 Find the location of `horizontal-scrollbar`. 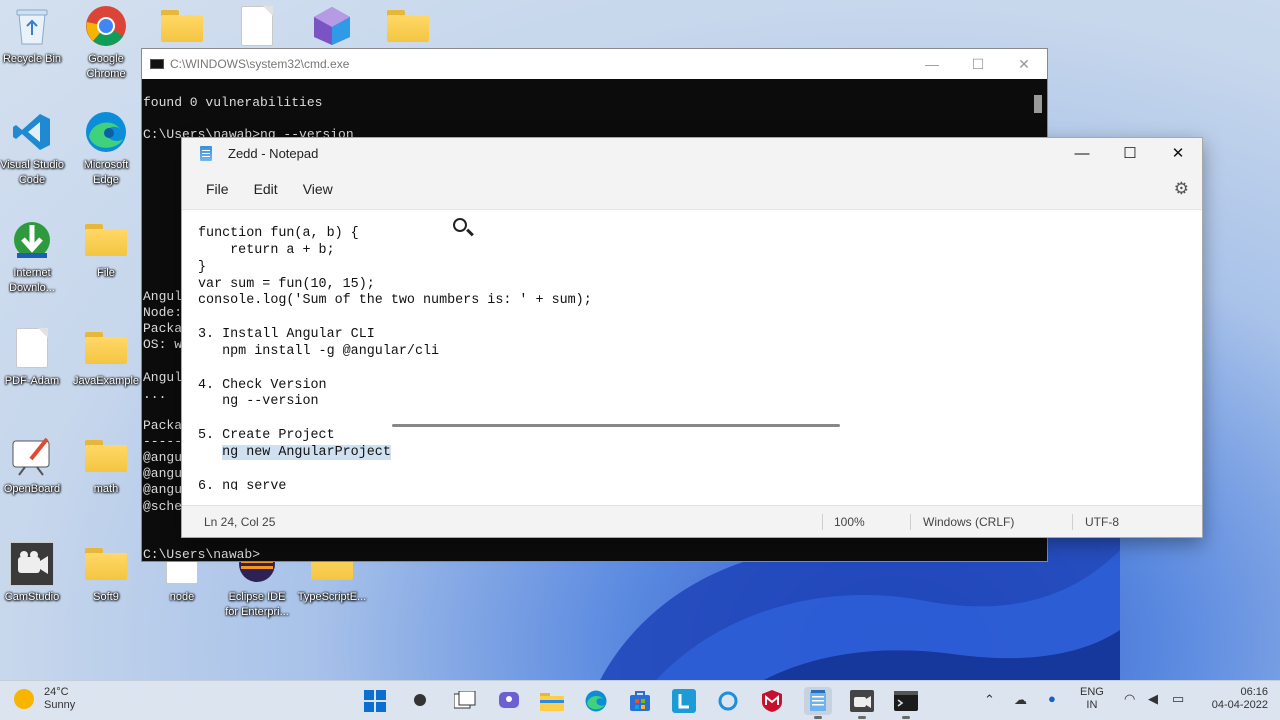

horizontal-scrollbar is located at coordinates (616, 425).